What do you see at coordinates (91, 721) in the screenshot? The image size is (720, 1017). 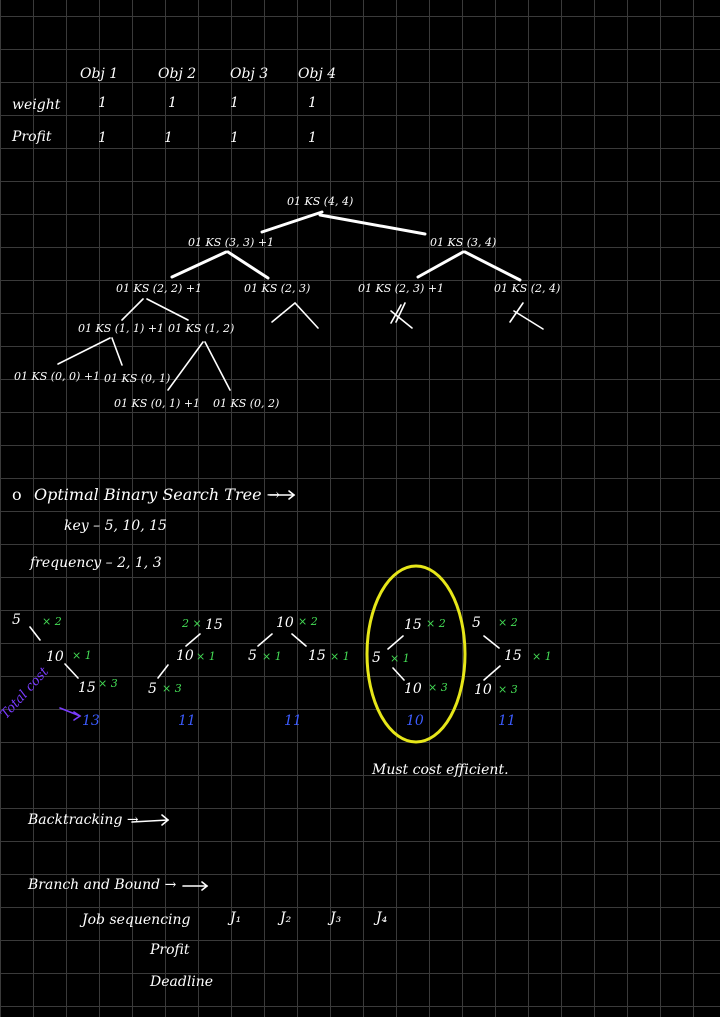 I see `obst-cost: 13` at bounding box center [91, 721].